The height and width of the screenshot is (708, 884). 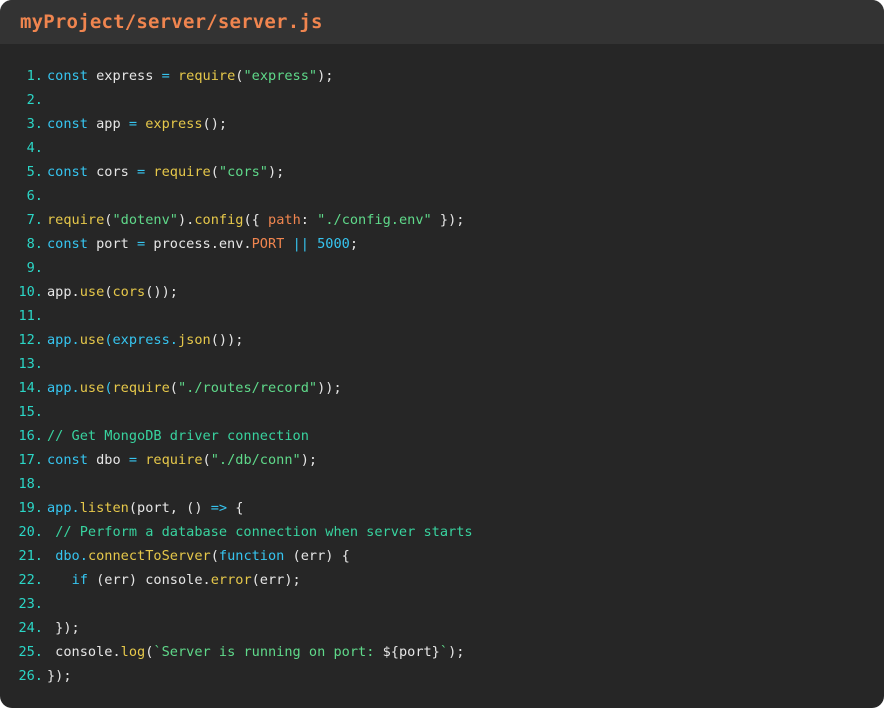 I want to click on code-token: "express", so click(x=280, y=76).